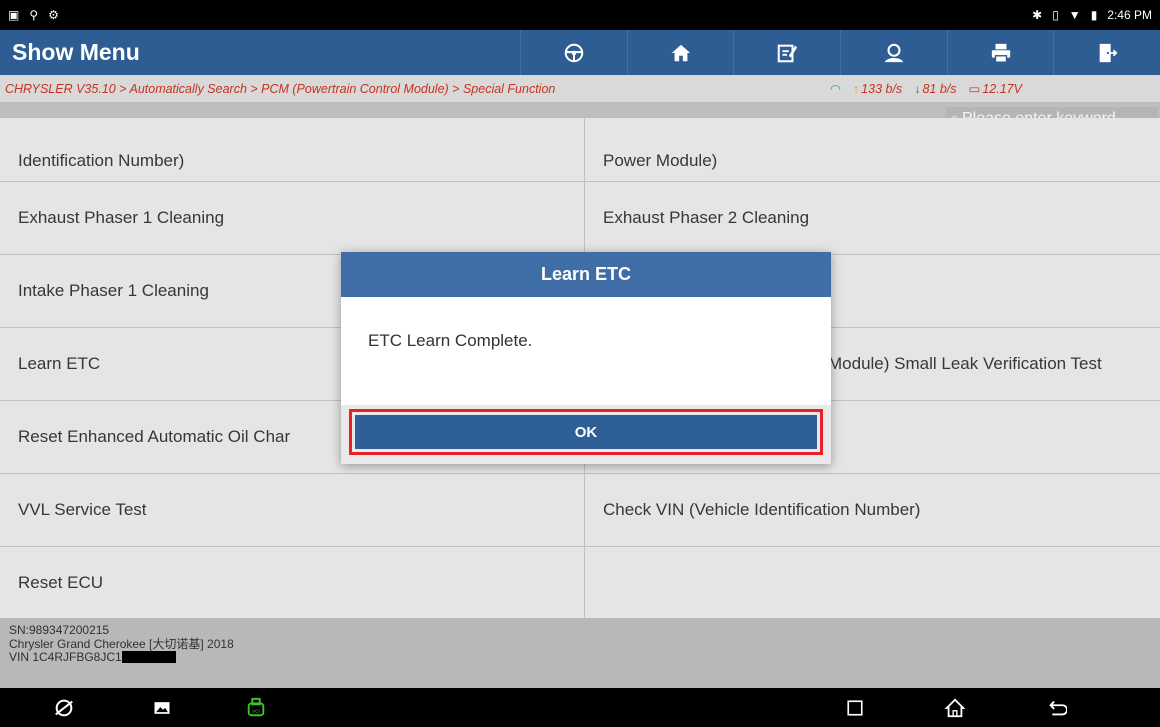 The height and width of the screenshot is (727, 1160). I want to click on upload-rate: 133 b/s, so click(882, 88).